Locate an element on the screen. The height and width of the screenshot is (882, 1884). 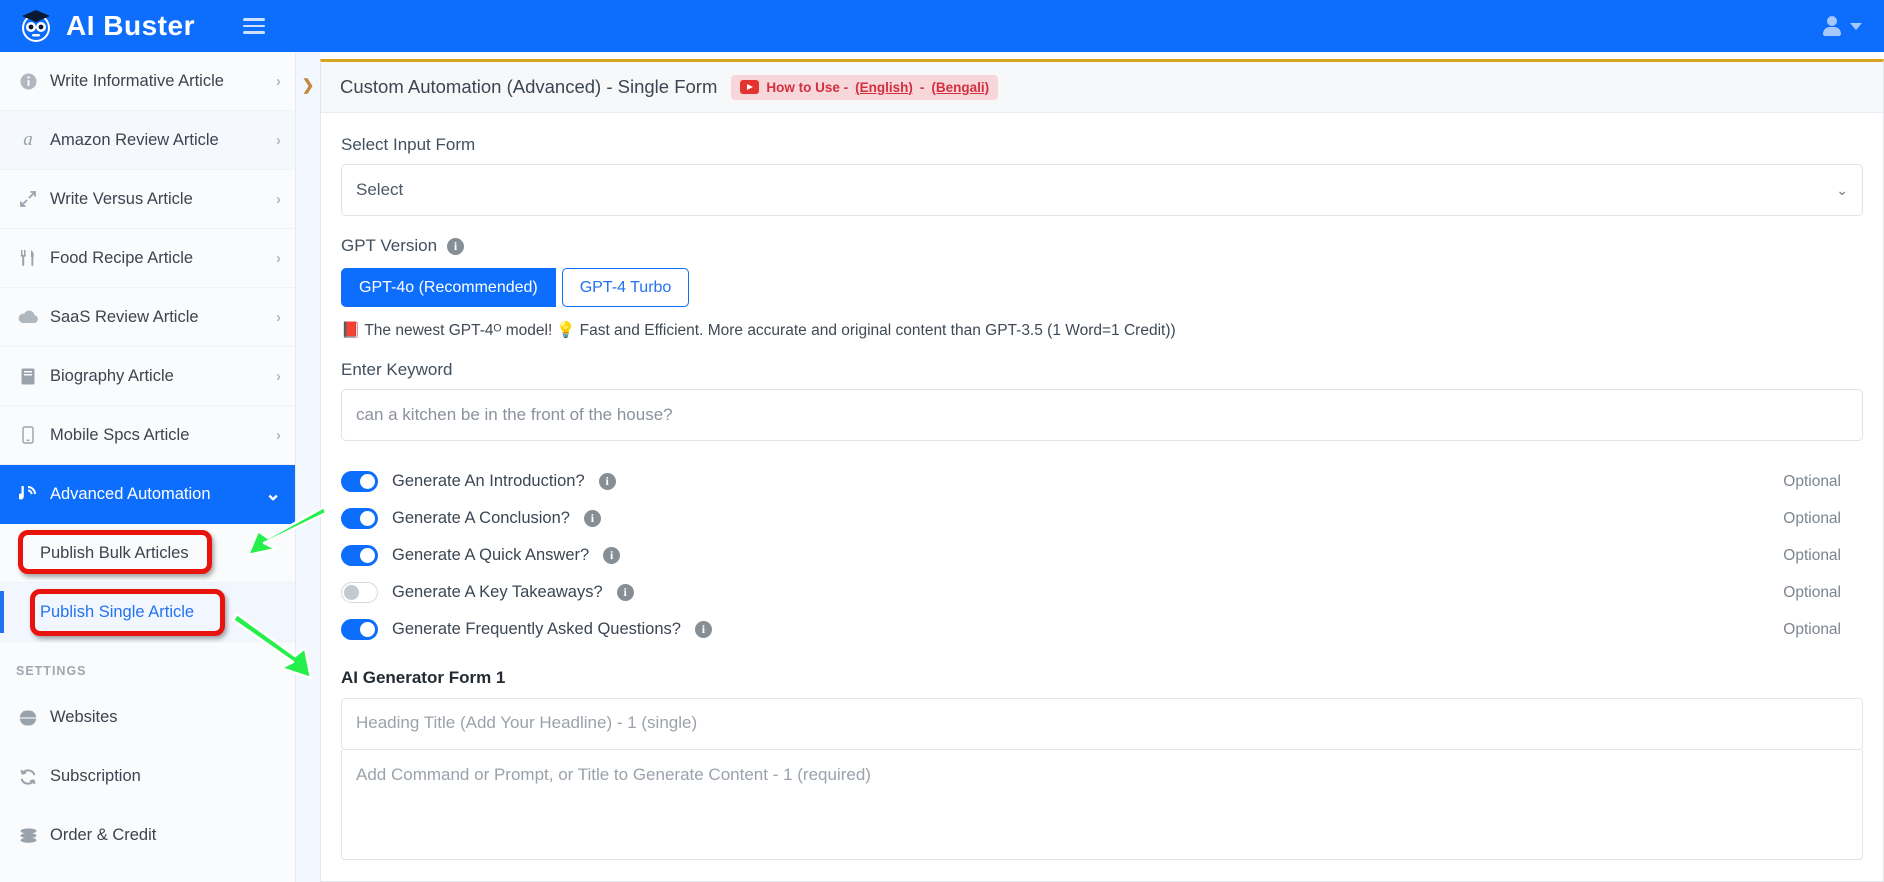
sidebar-item-label: Write Versus Article is located at coordinates (121, 198).